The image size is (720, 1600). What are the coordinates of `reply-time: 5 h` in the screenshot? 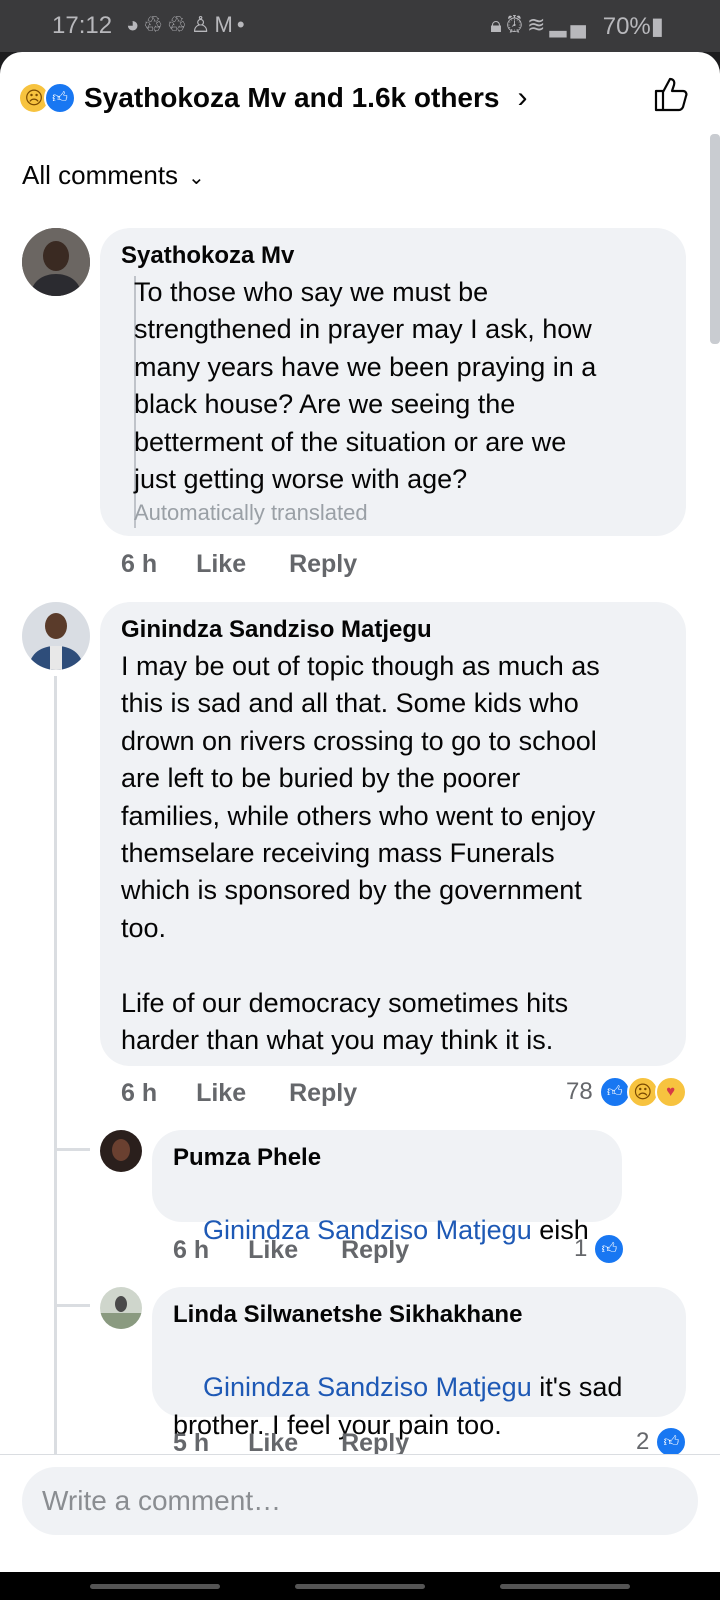 It's located at (191, 1443).